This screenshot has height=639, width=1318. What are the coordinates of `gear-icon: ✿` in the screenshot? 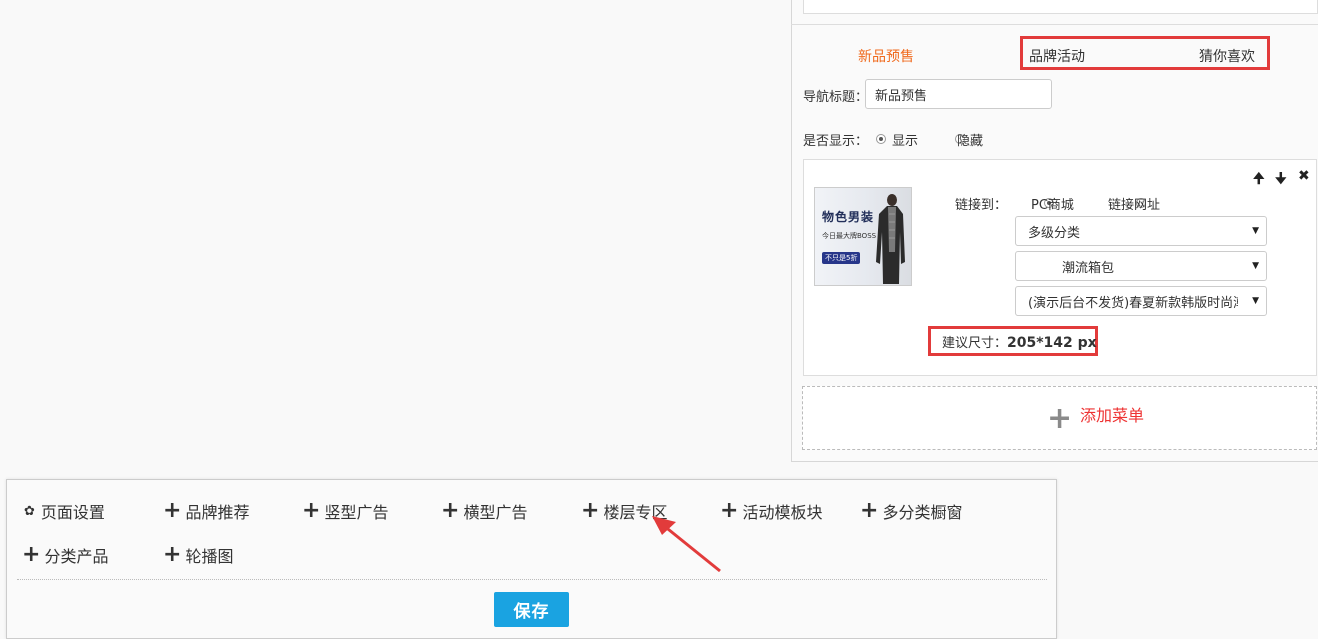 It's located at (29, 511).